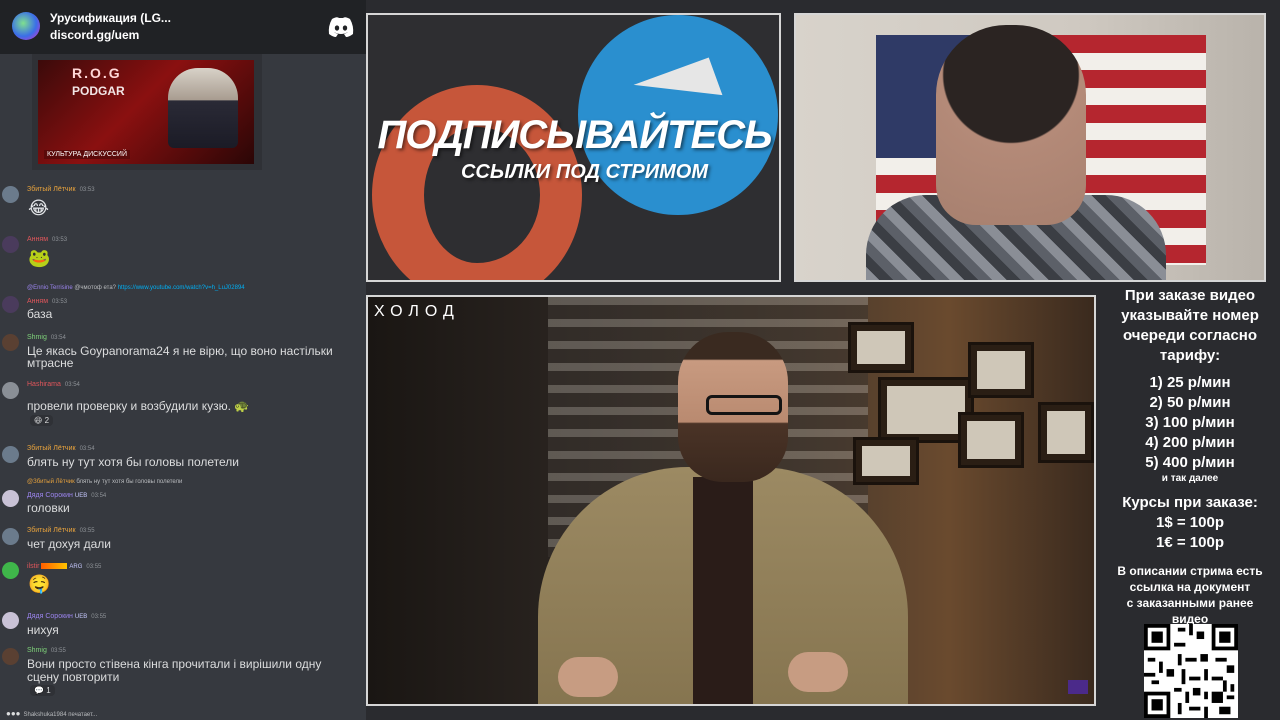  What do you see at coordinates (133, 462) in the screenshot?
I see `message-text: блять ну тут хотя бы головы полетели` at bounding box center [133, 462].